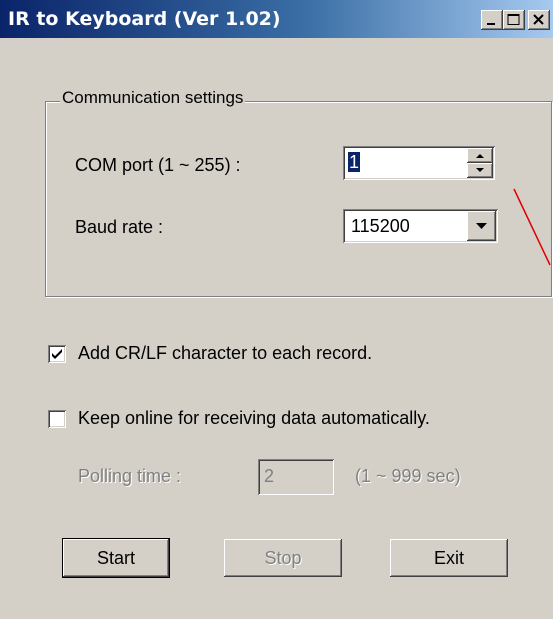 The width and height of the screenshot is (553, 619). Describe the element at coordinates (492, 20) in the screenshot. I see `minimize-button` at that location.